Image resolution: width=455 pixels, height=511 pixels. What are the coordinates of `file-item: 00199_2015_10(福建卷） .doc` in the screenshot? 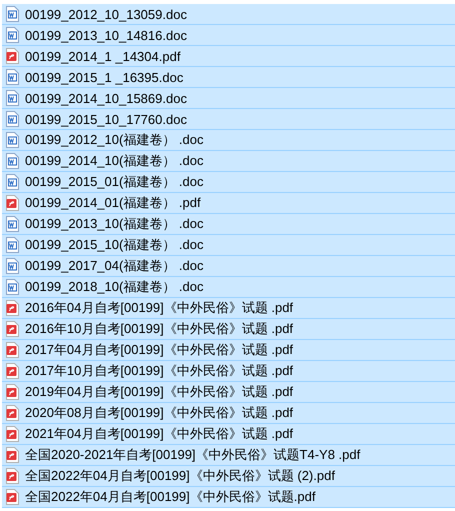 It's located at (228, 245).